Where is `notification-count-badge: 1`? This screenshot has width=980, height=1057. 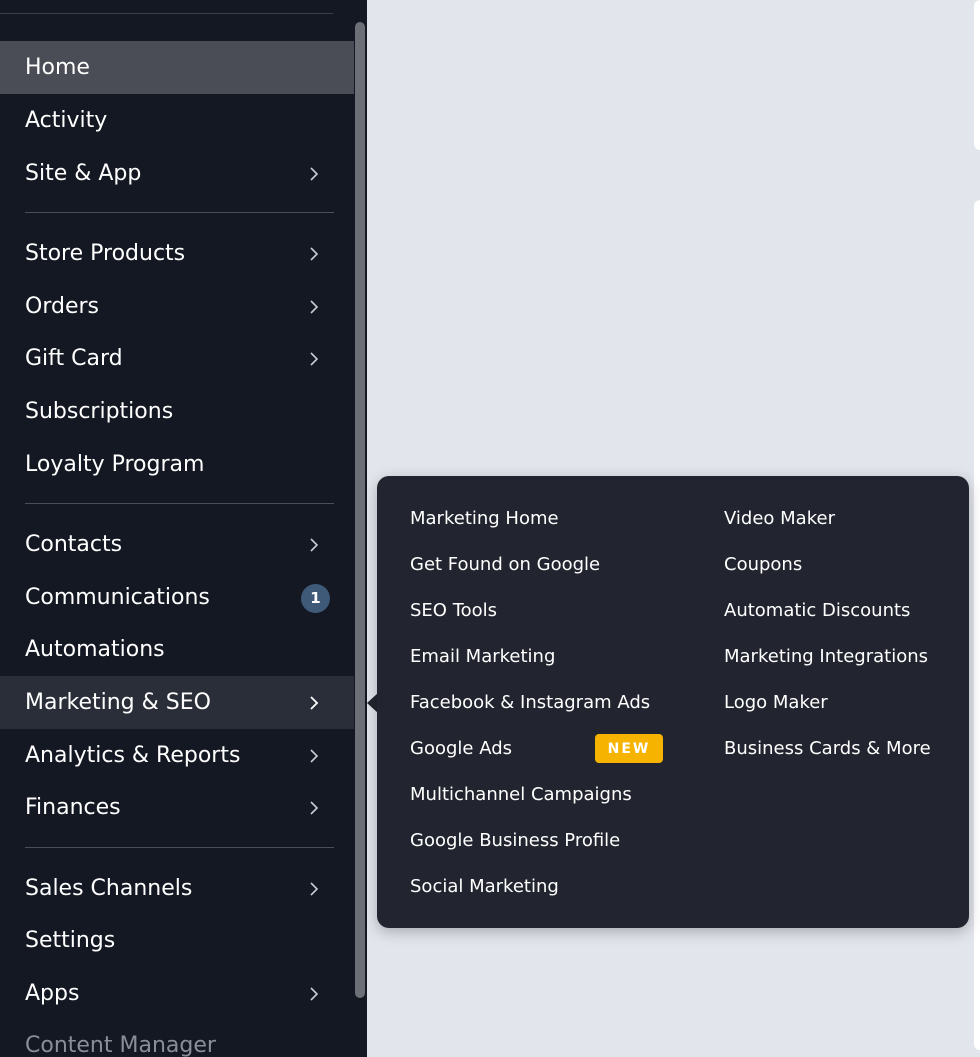
notification-count-badge: 1 is located at coordinates (315, 598).